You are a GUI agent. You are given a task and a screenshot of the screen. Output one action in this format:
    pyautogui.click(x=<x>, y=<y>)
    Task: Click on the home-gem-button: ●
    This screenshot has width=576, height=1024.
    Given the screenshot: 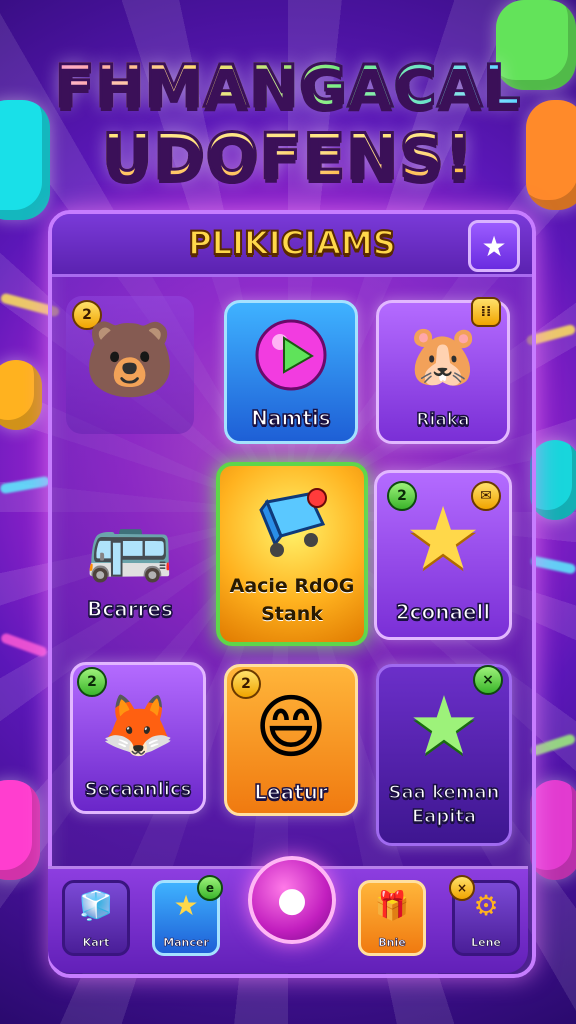 What is the action you would take?
    pyautogui.click(x=292, y=900)
    